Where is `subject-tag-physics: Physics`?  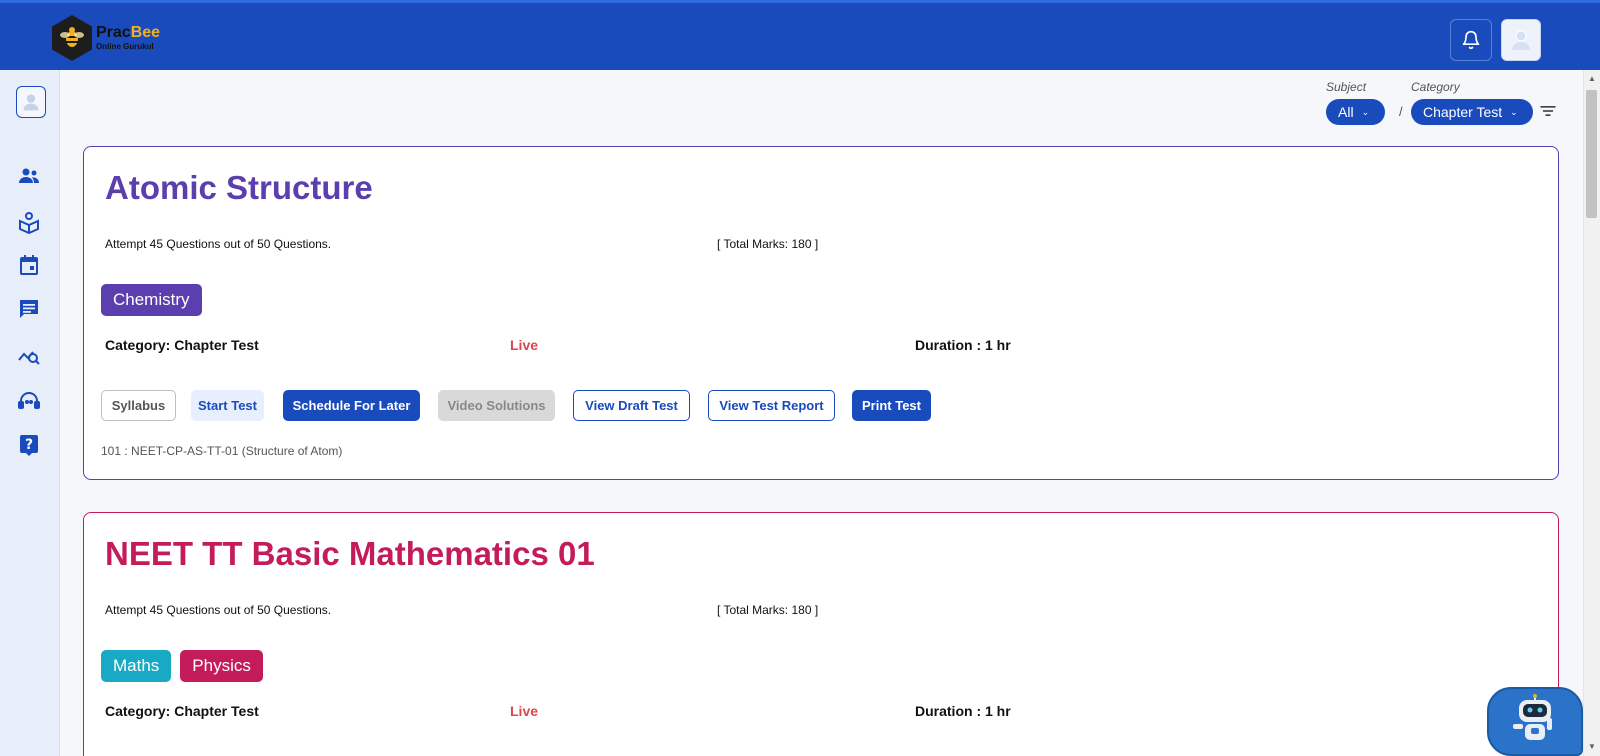
subject-tag-physics: Physics is located at coordinates (221, 666).